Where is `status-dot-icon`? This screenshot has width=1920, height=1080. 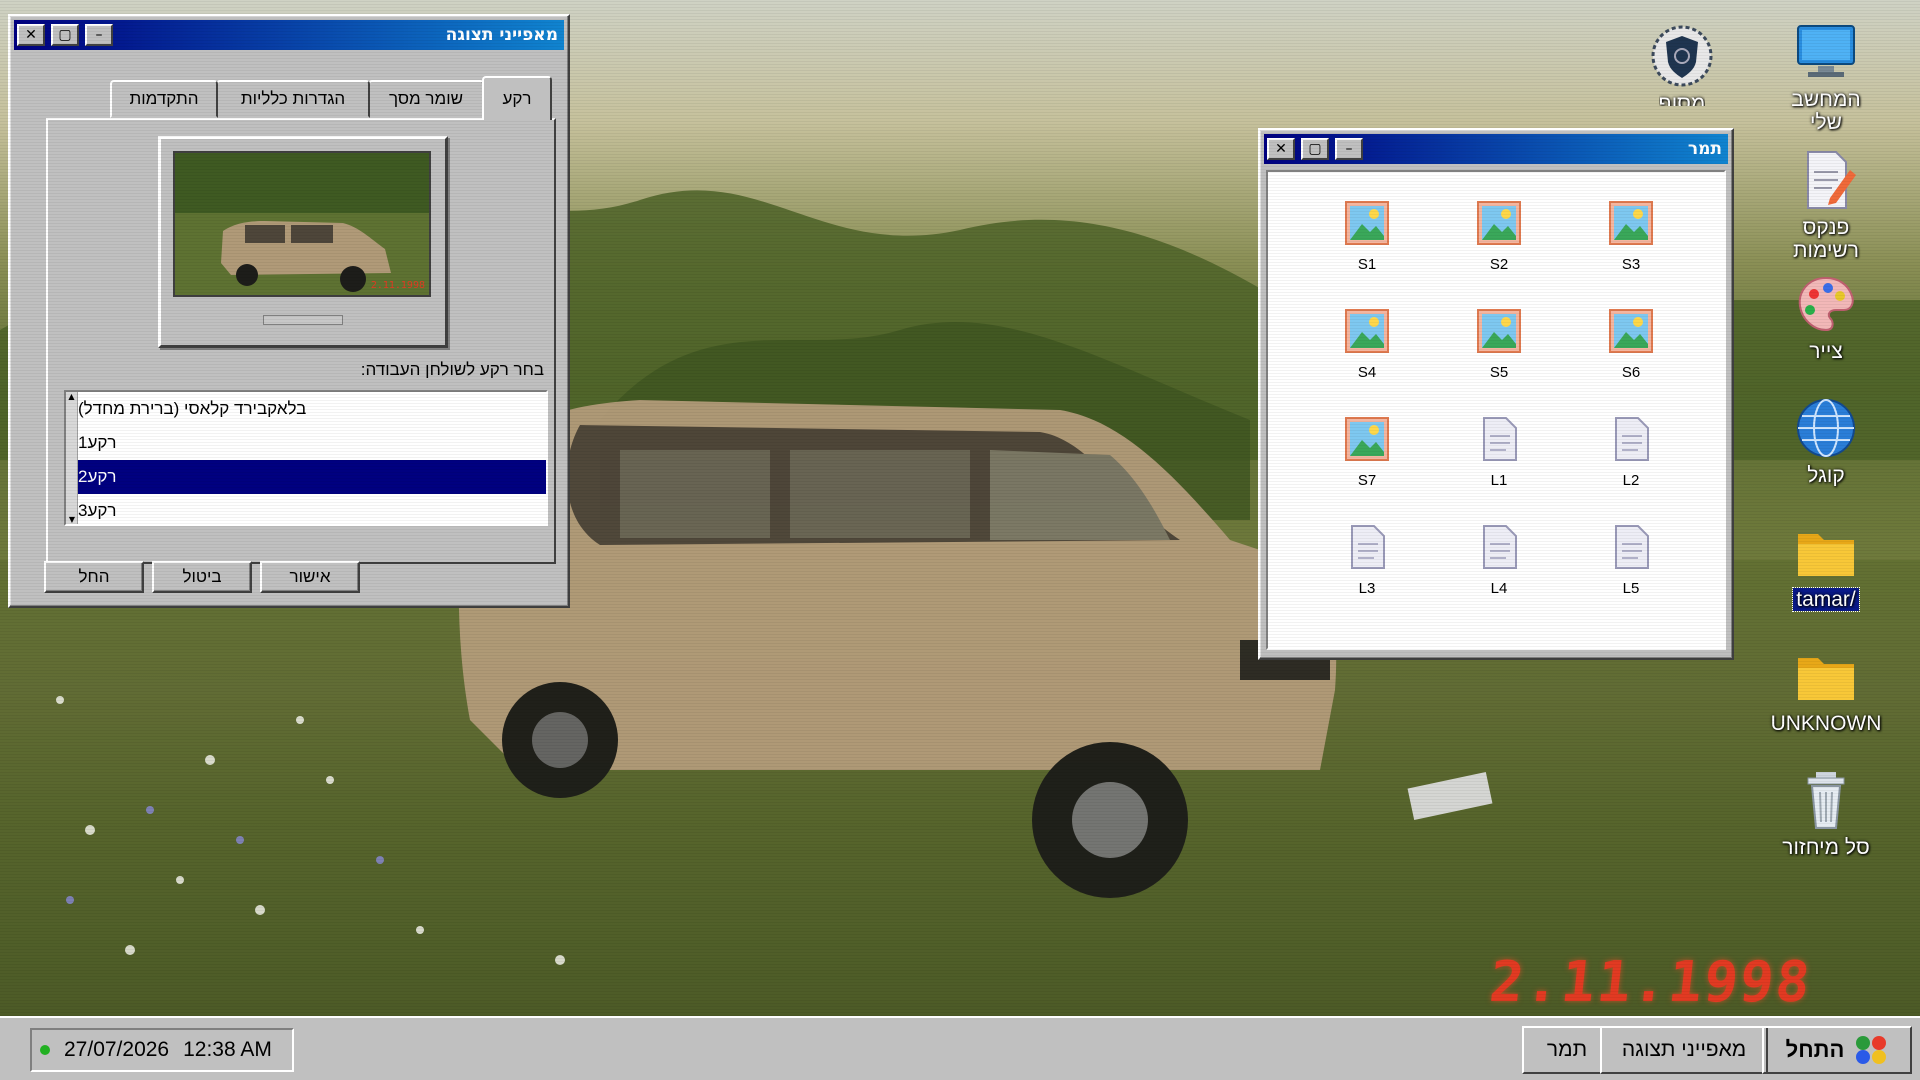
status-dot-icon is located at coordinates (45, 1050).